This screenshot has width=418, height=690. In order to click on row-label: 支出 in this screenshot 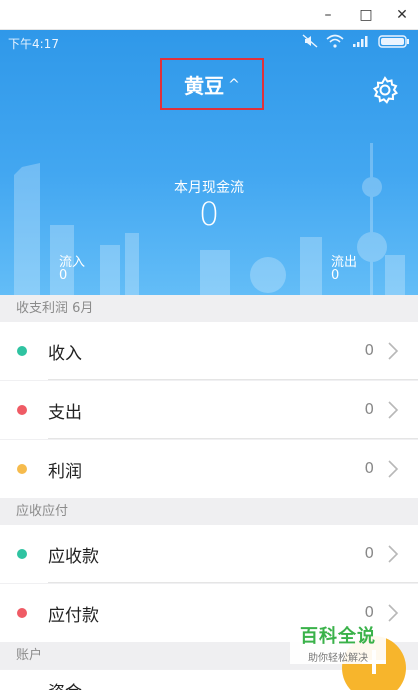, I will do `click(65, 413)`.